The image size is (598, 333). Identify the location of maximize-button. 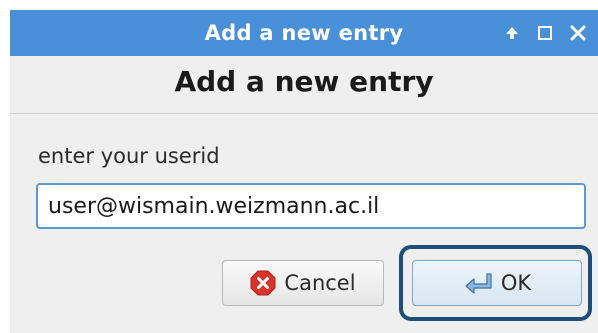
(545, 33).